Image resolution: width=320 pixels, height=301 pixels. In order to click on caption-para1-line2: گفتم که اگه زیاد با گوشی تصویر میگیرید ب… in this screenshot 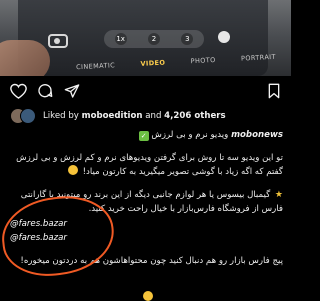, I will do `click(145, 172)`.